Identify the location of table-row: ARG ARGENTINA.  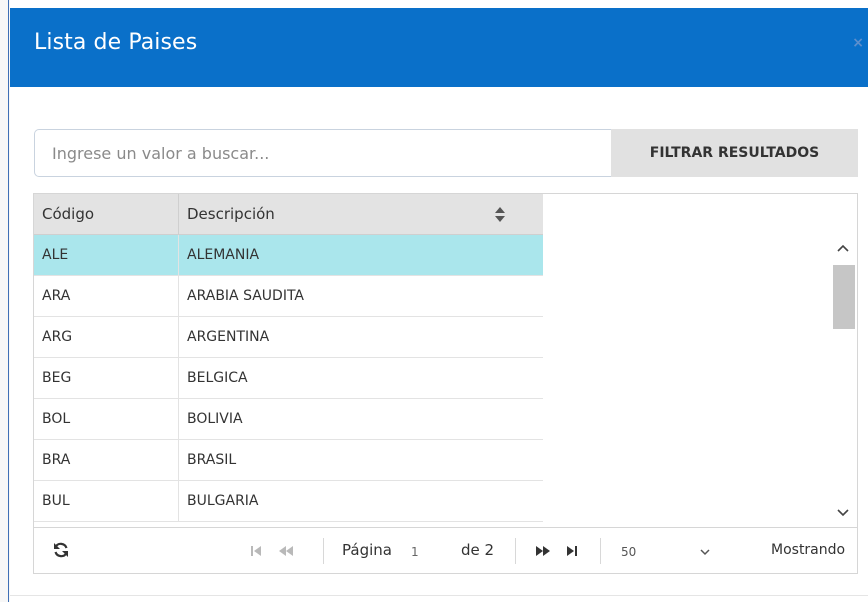
(288, 337).